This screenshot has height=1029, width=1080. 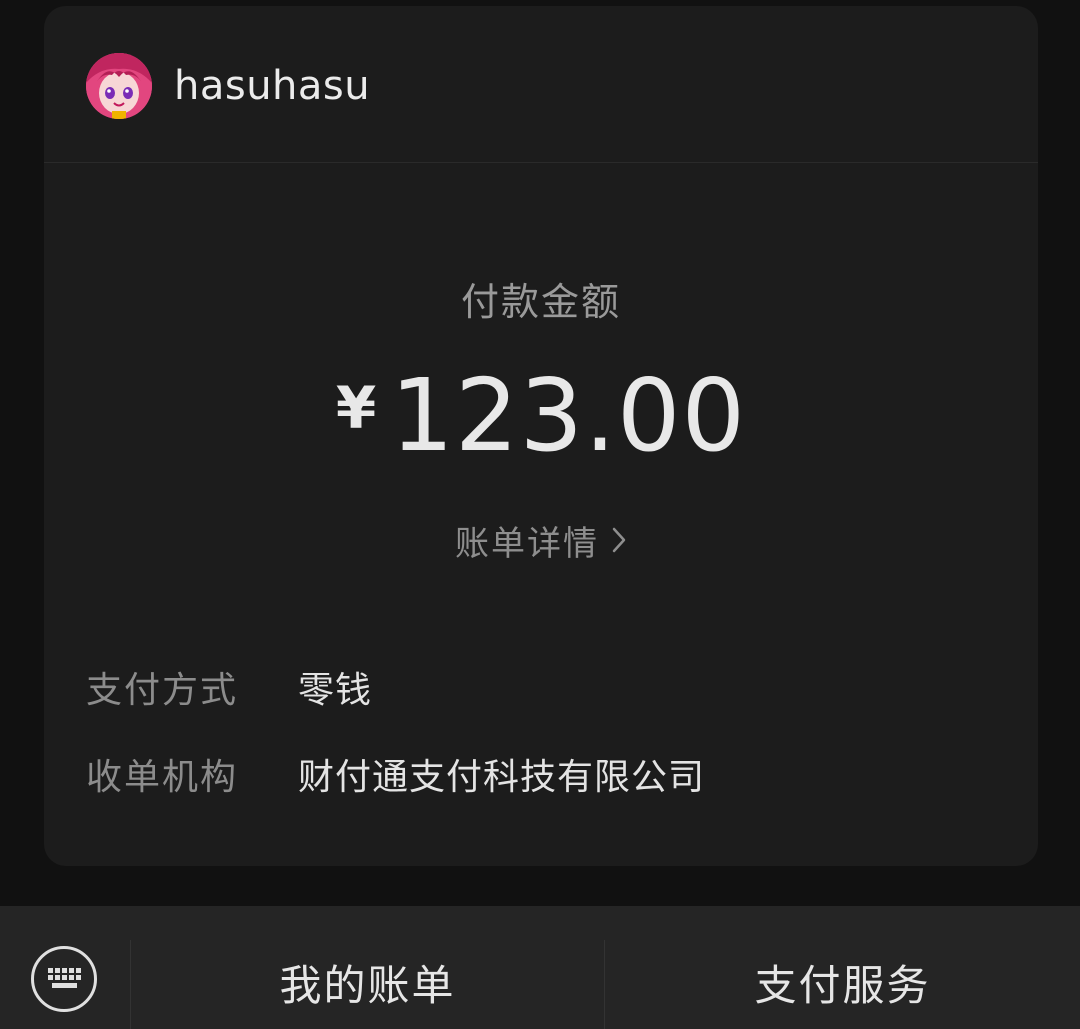 I want to click on anime-avatar-icon, so click(x=119, y=86).